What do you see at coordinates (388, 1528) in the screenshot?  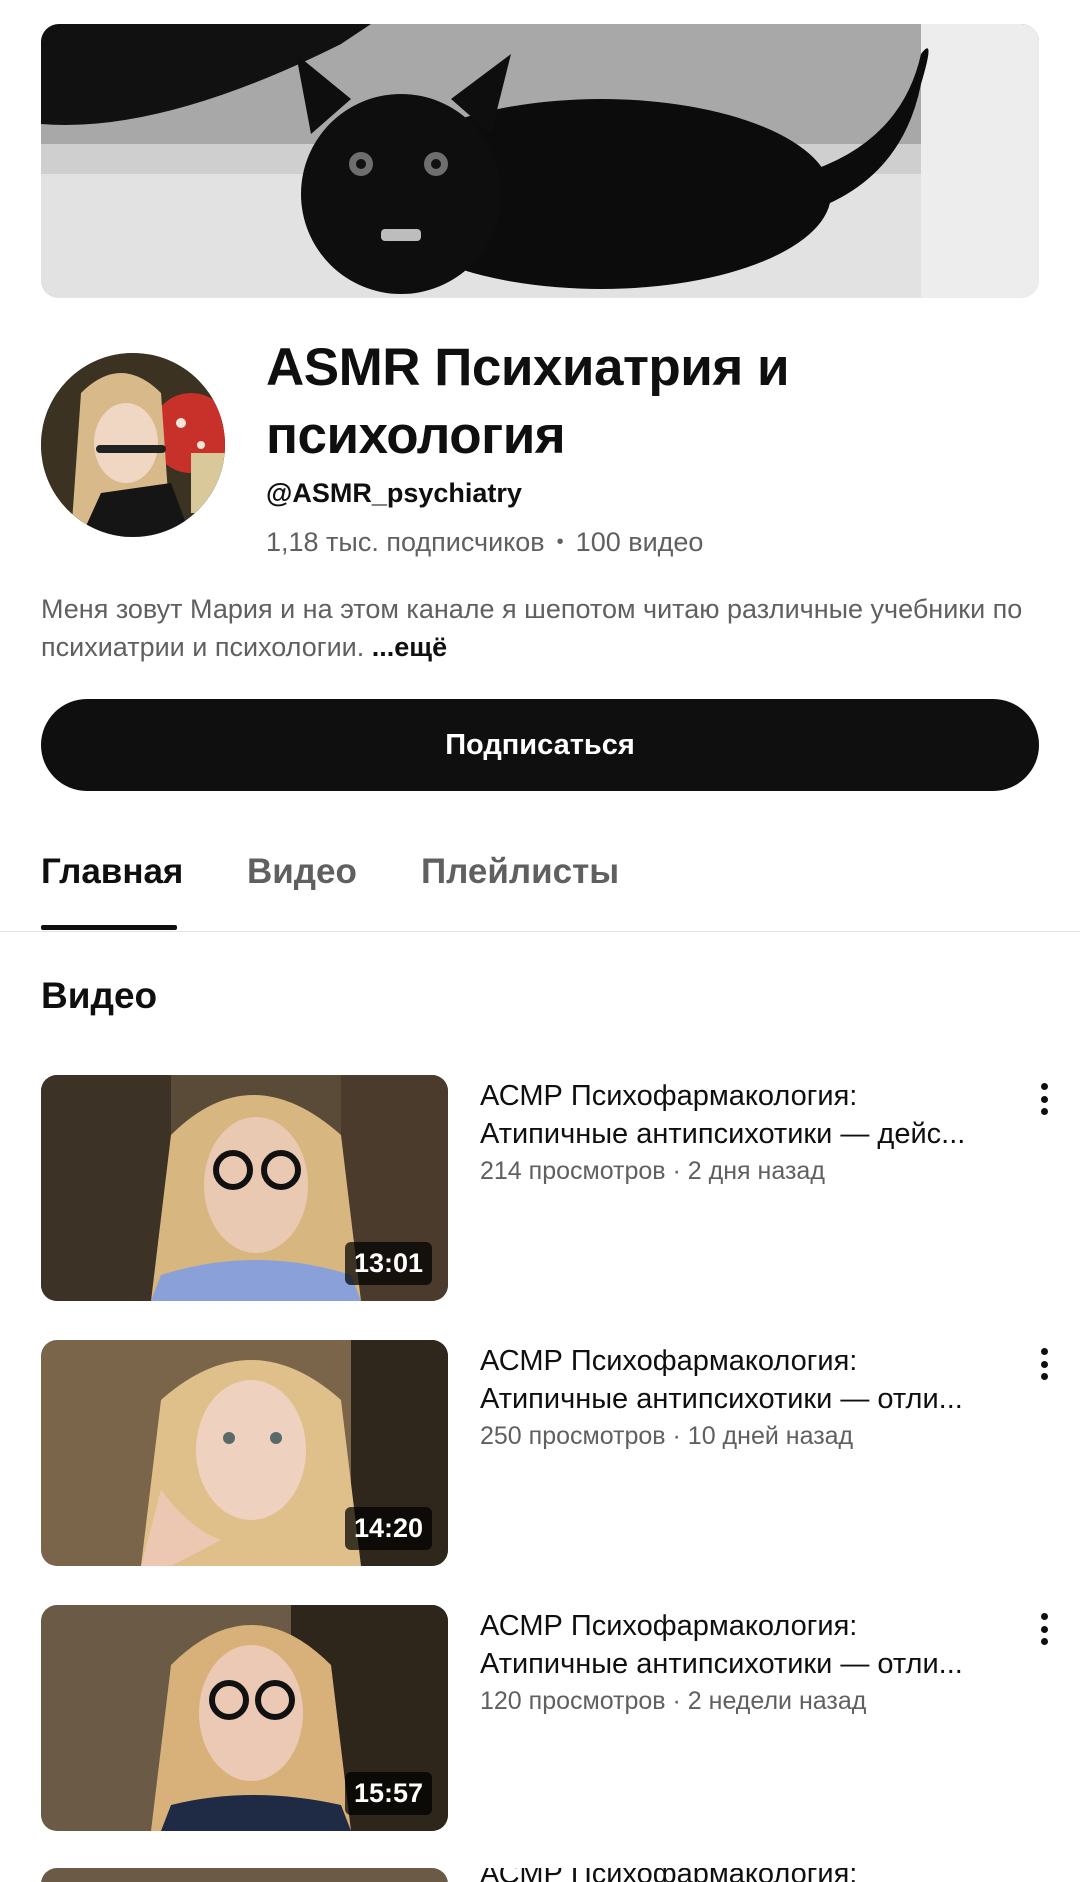 I see `video-duration: 14:20` at bounding box center [388, 1528].